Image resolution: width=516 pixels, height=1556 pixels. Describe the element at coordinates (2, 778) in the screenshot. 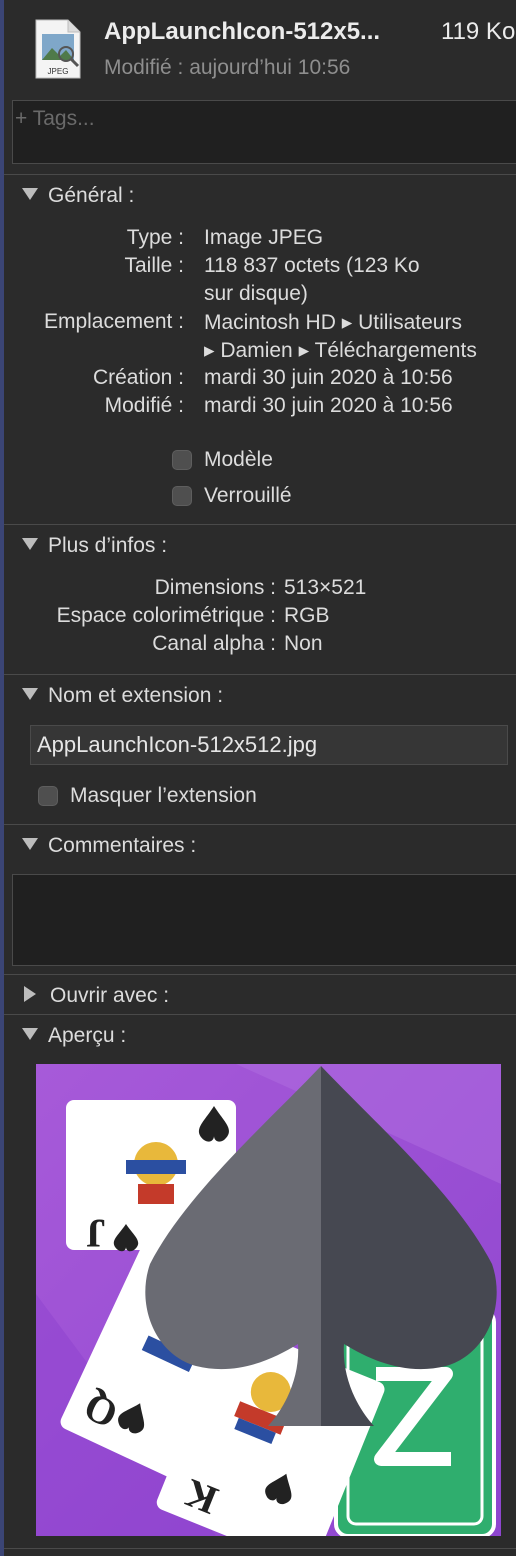

I see `window-left-edge` at that location.